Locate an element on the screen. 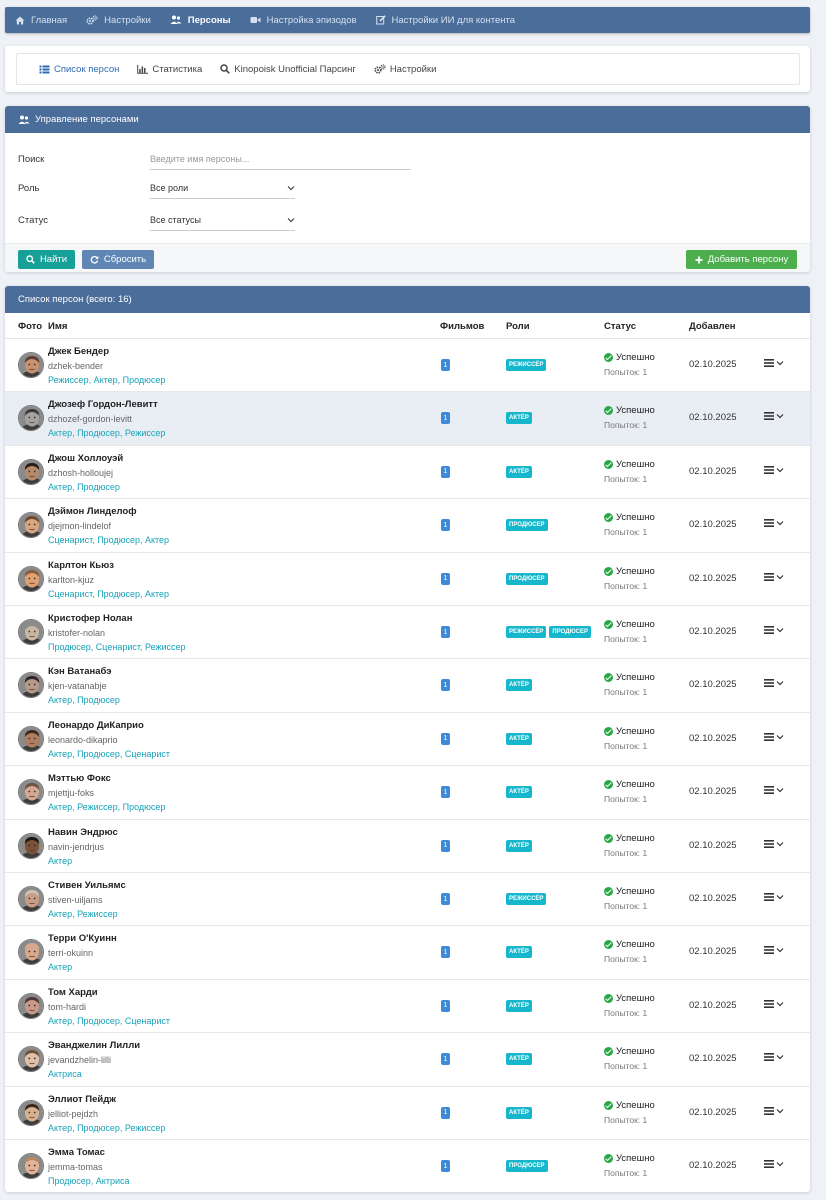 The width and height of the screenshot is (826, 1200). person-name: Терри О'Куинн is located at coordinates (82, 938).